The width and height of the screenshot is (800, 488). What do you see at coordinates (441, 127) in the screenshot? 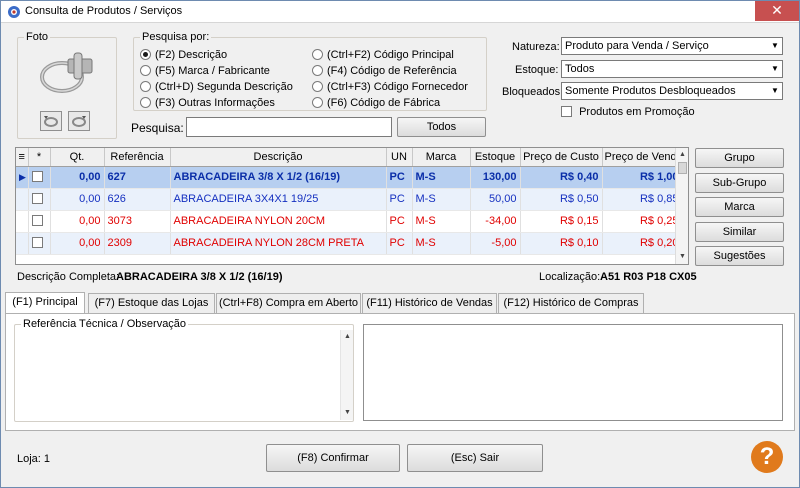
I see `todos-button: Todos` at bounding box center [441, 127].